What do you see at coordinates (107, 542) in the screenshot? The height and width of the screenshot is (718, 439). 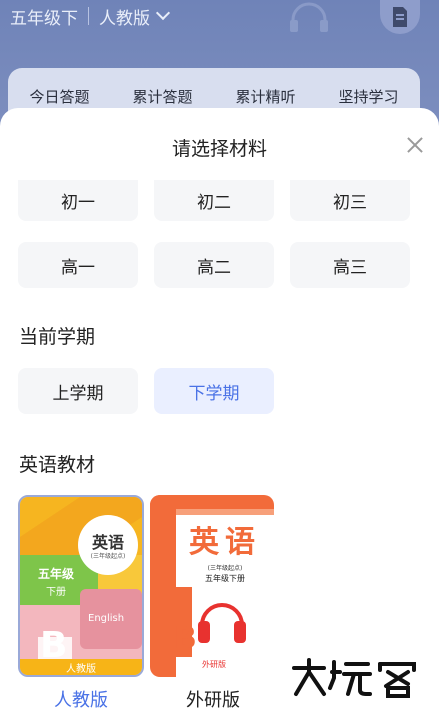 I see `pep-cover-title: 英语` at bounding box center [107, 542].